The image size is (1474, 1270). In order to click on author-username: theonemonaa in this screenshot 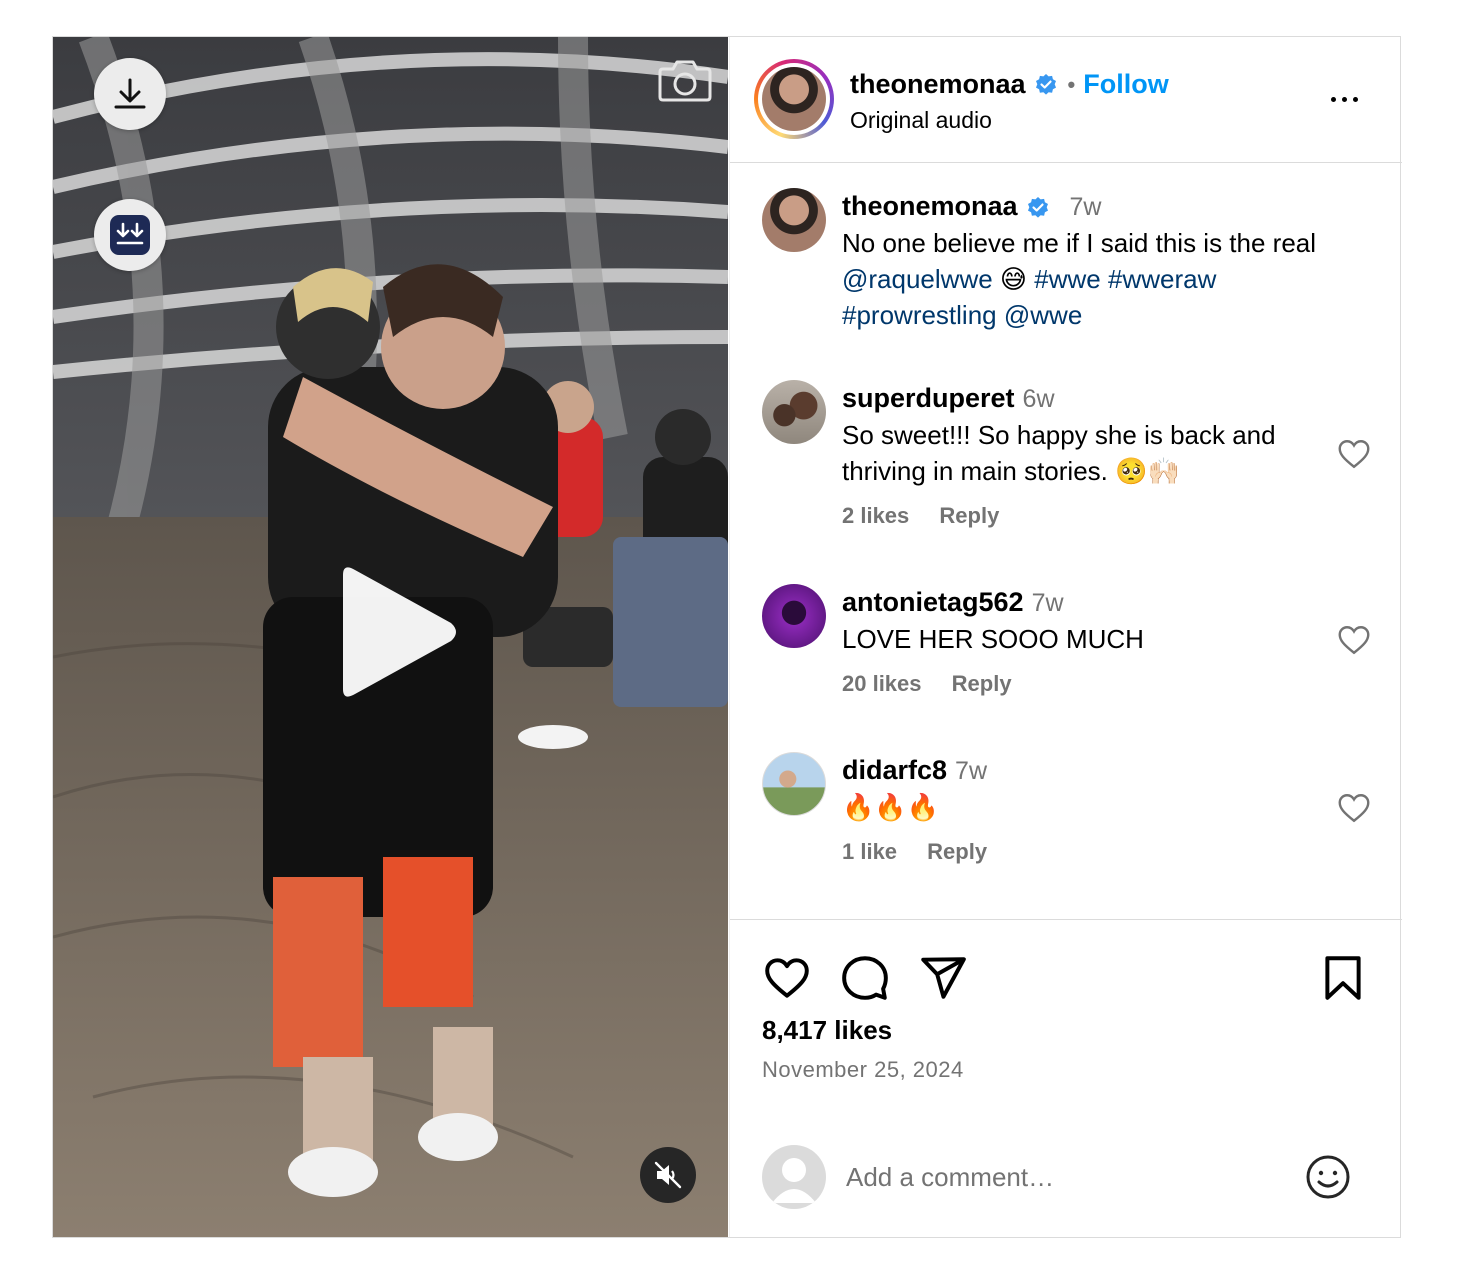, I will do `click(938, 84)`.